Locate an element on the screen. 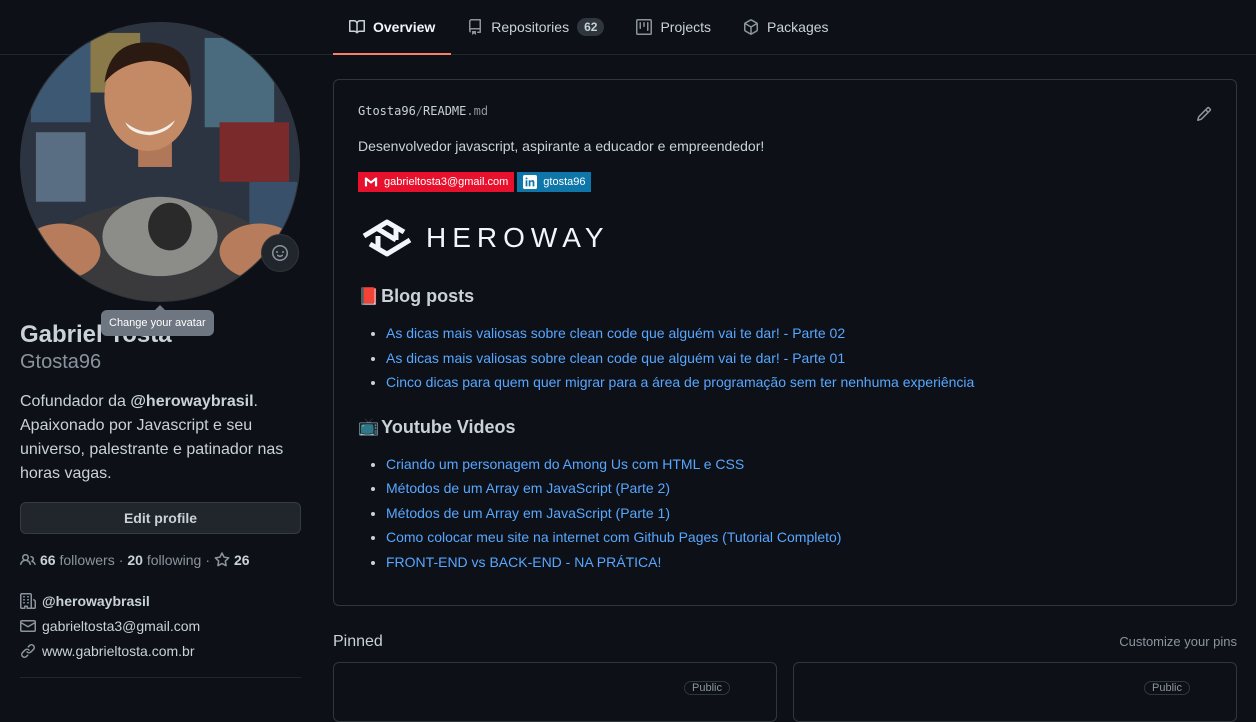 Image resolution: width=1256 pixels, height=722 pixels. avatar is located at coordinates (160, 162).